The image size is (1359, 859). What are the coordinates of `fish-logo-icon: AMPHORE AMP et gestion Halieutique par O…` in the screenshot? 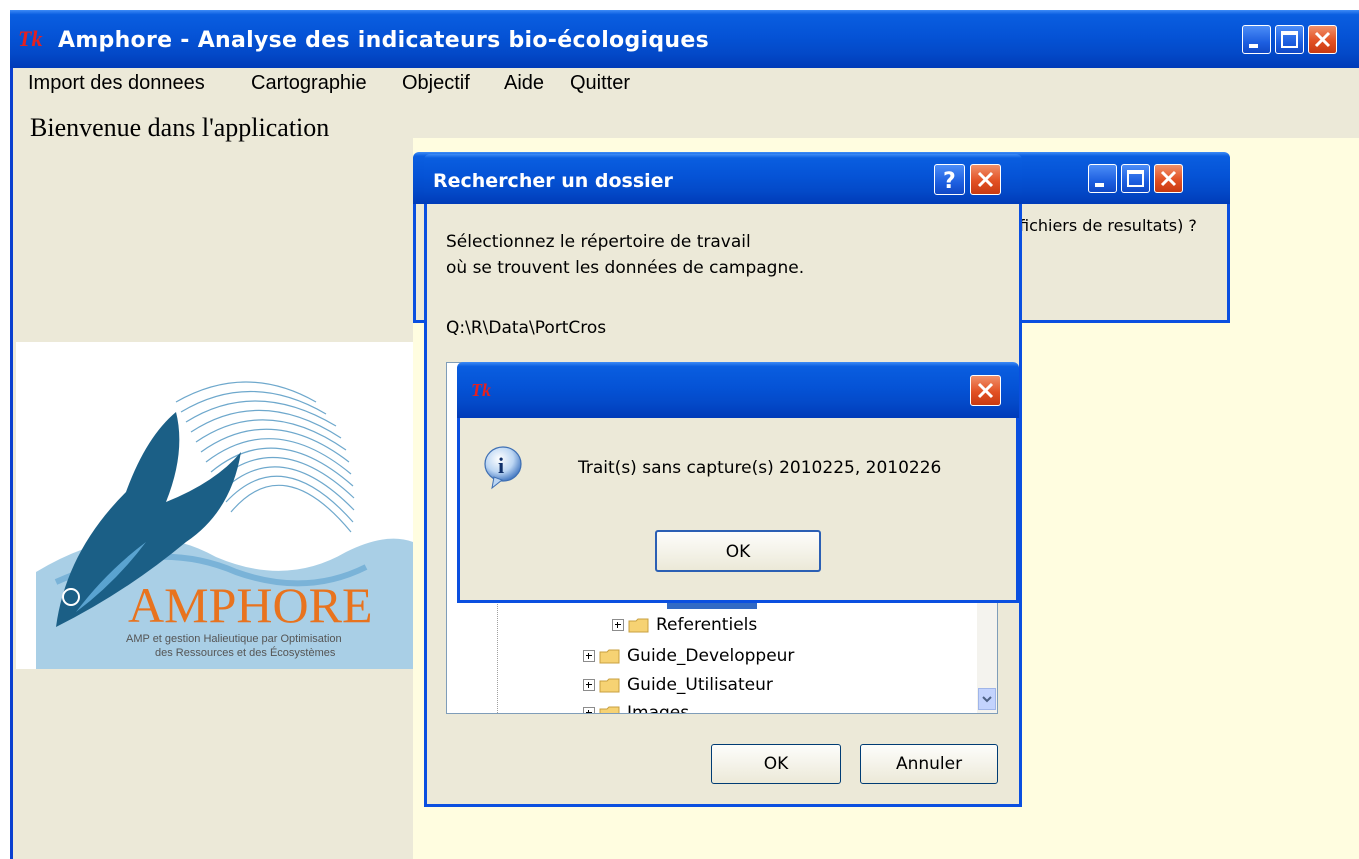 It's located at (224, 525).